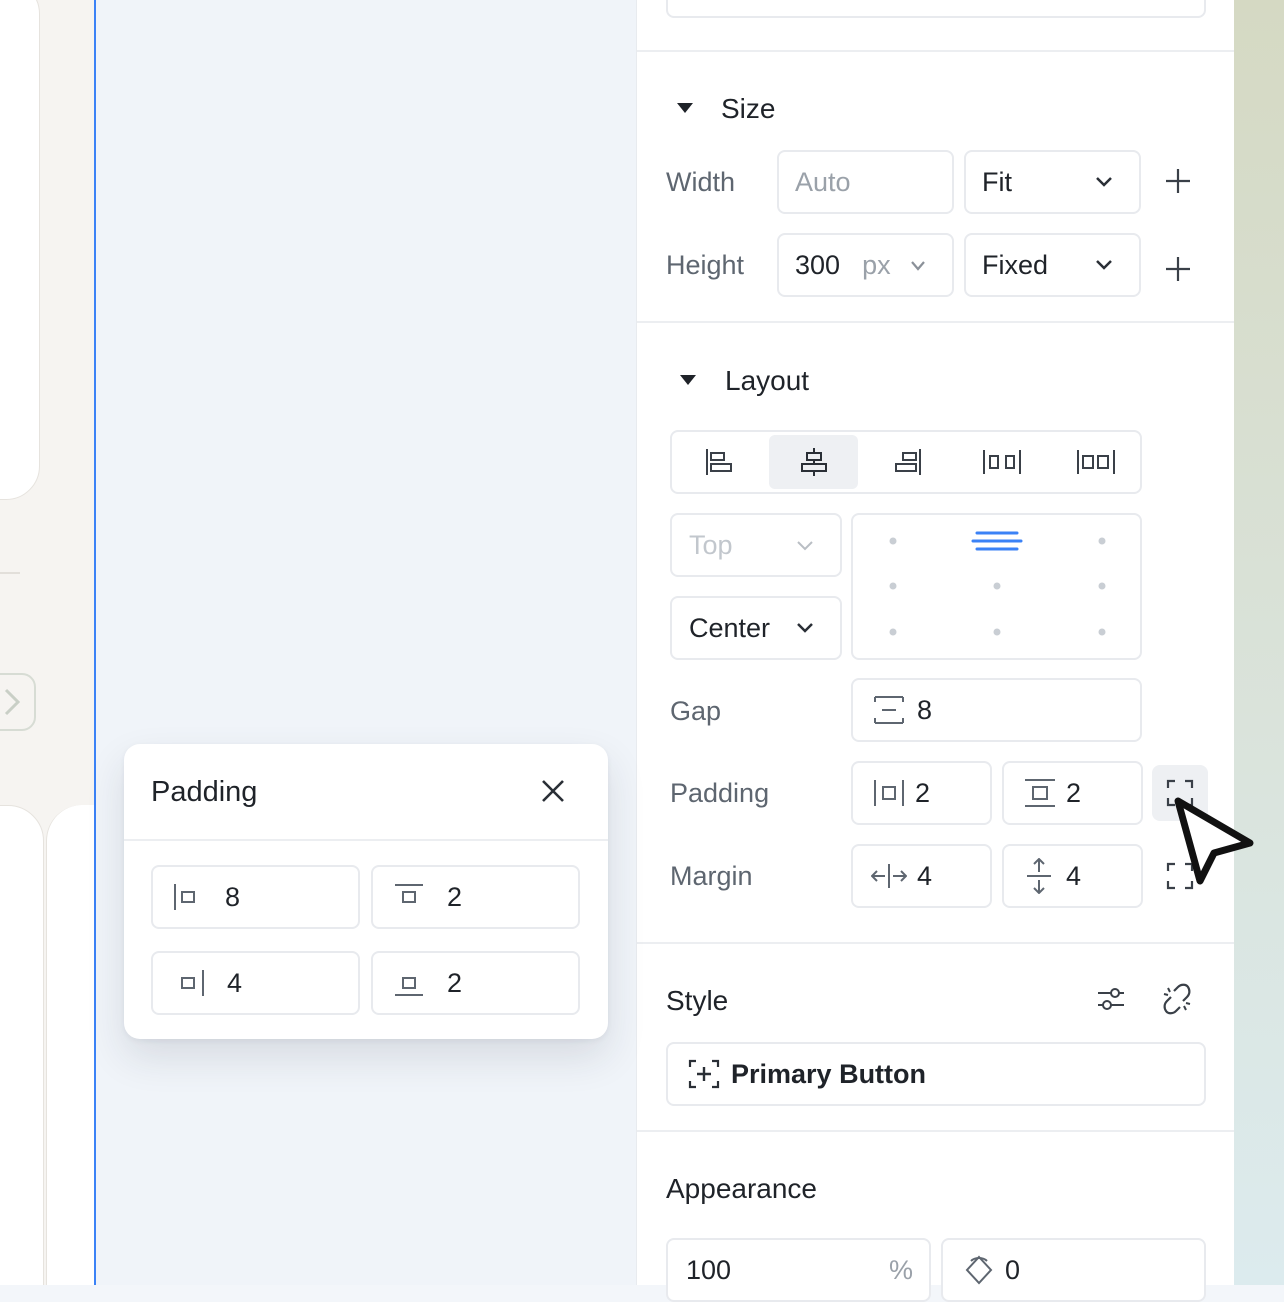  I want to click on height-mode-value: Fixed, so click(1015, 264).